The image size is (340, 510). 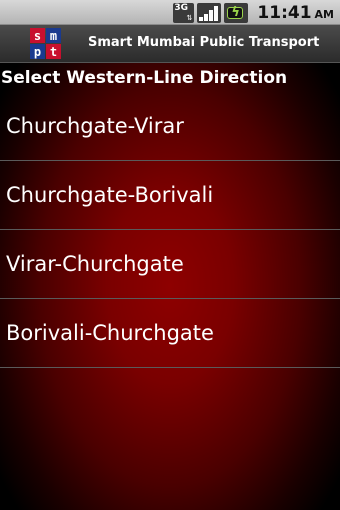 I want to click on direction-item-churchgate-borivali: Churchgate-Borivali, so click(x=170, y=195).